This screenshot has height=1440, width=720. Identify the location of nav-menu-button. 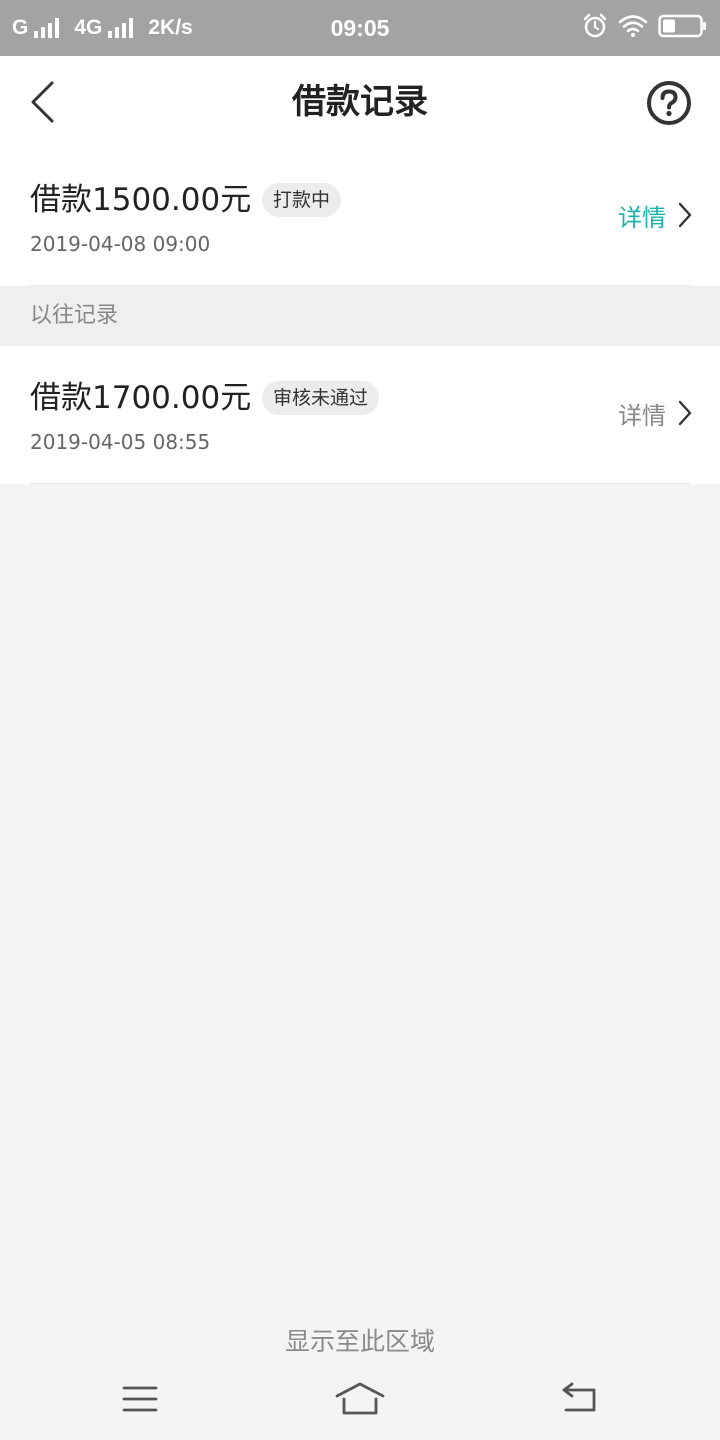
(140, 1399).